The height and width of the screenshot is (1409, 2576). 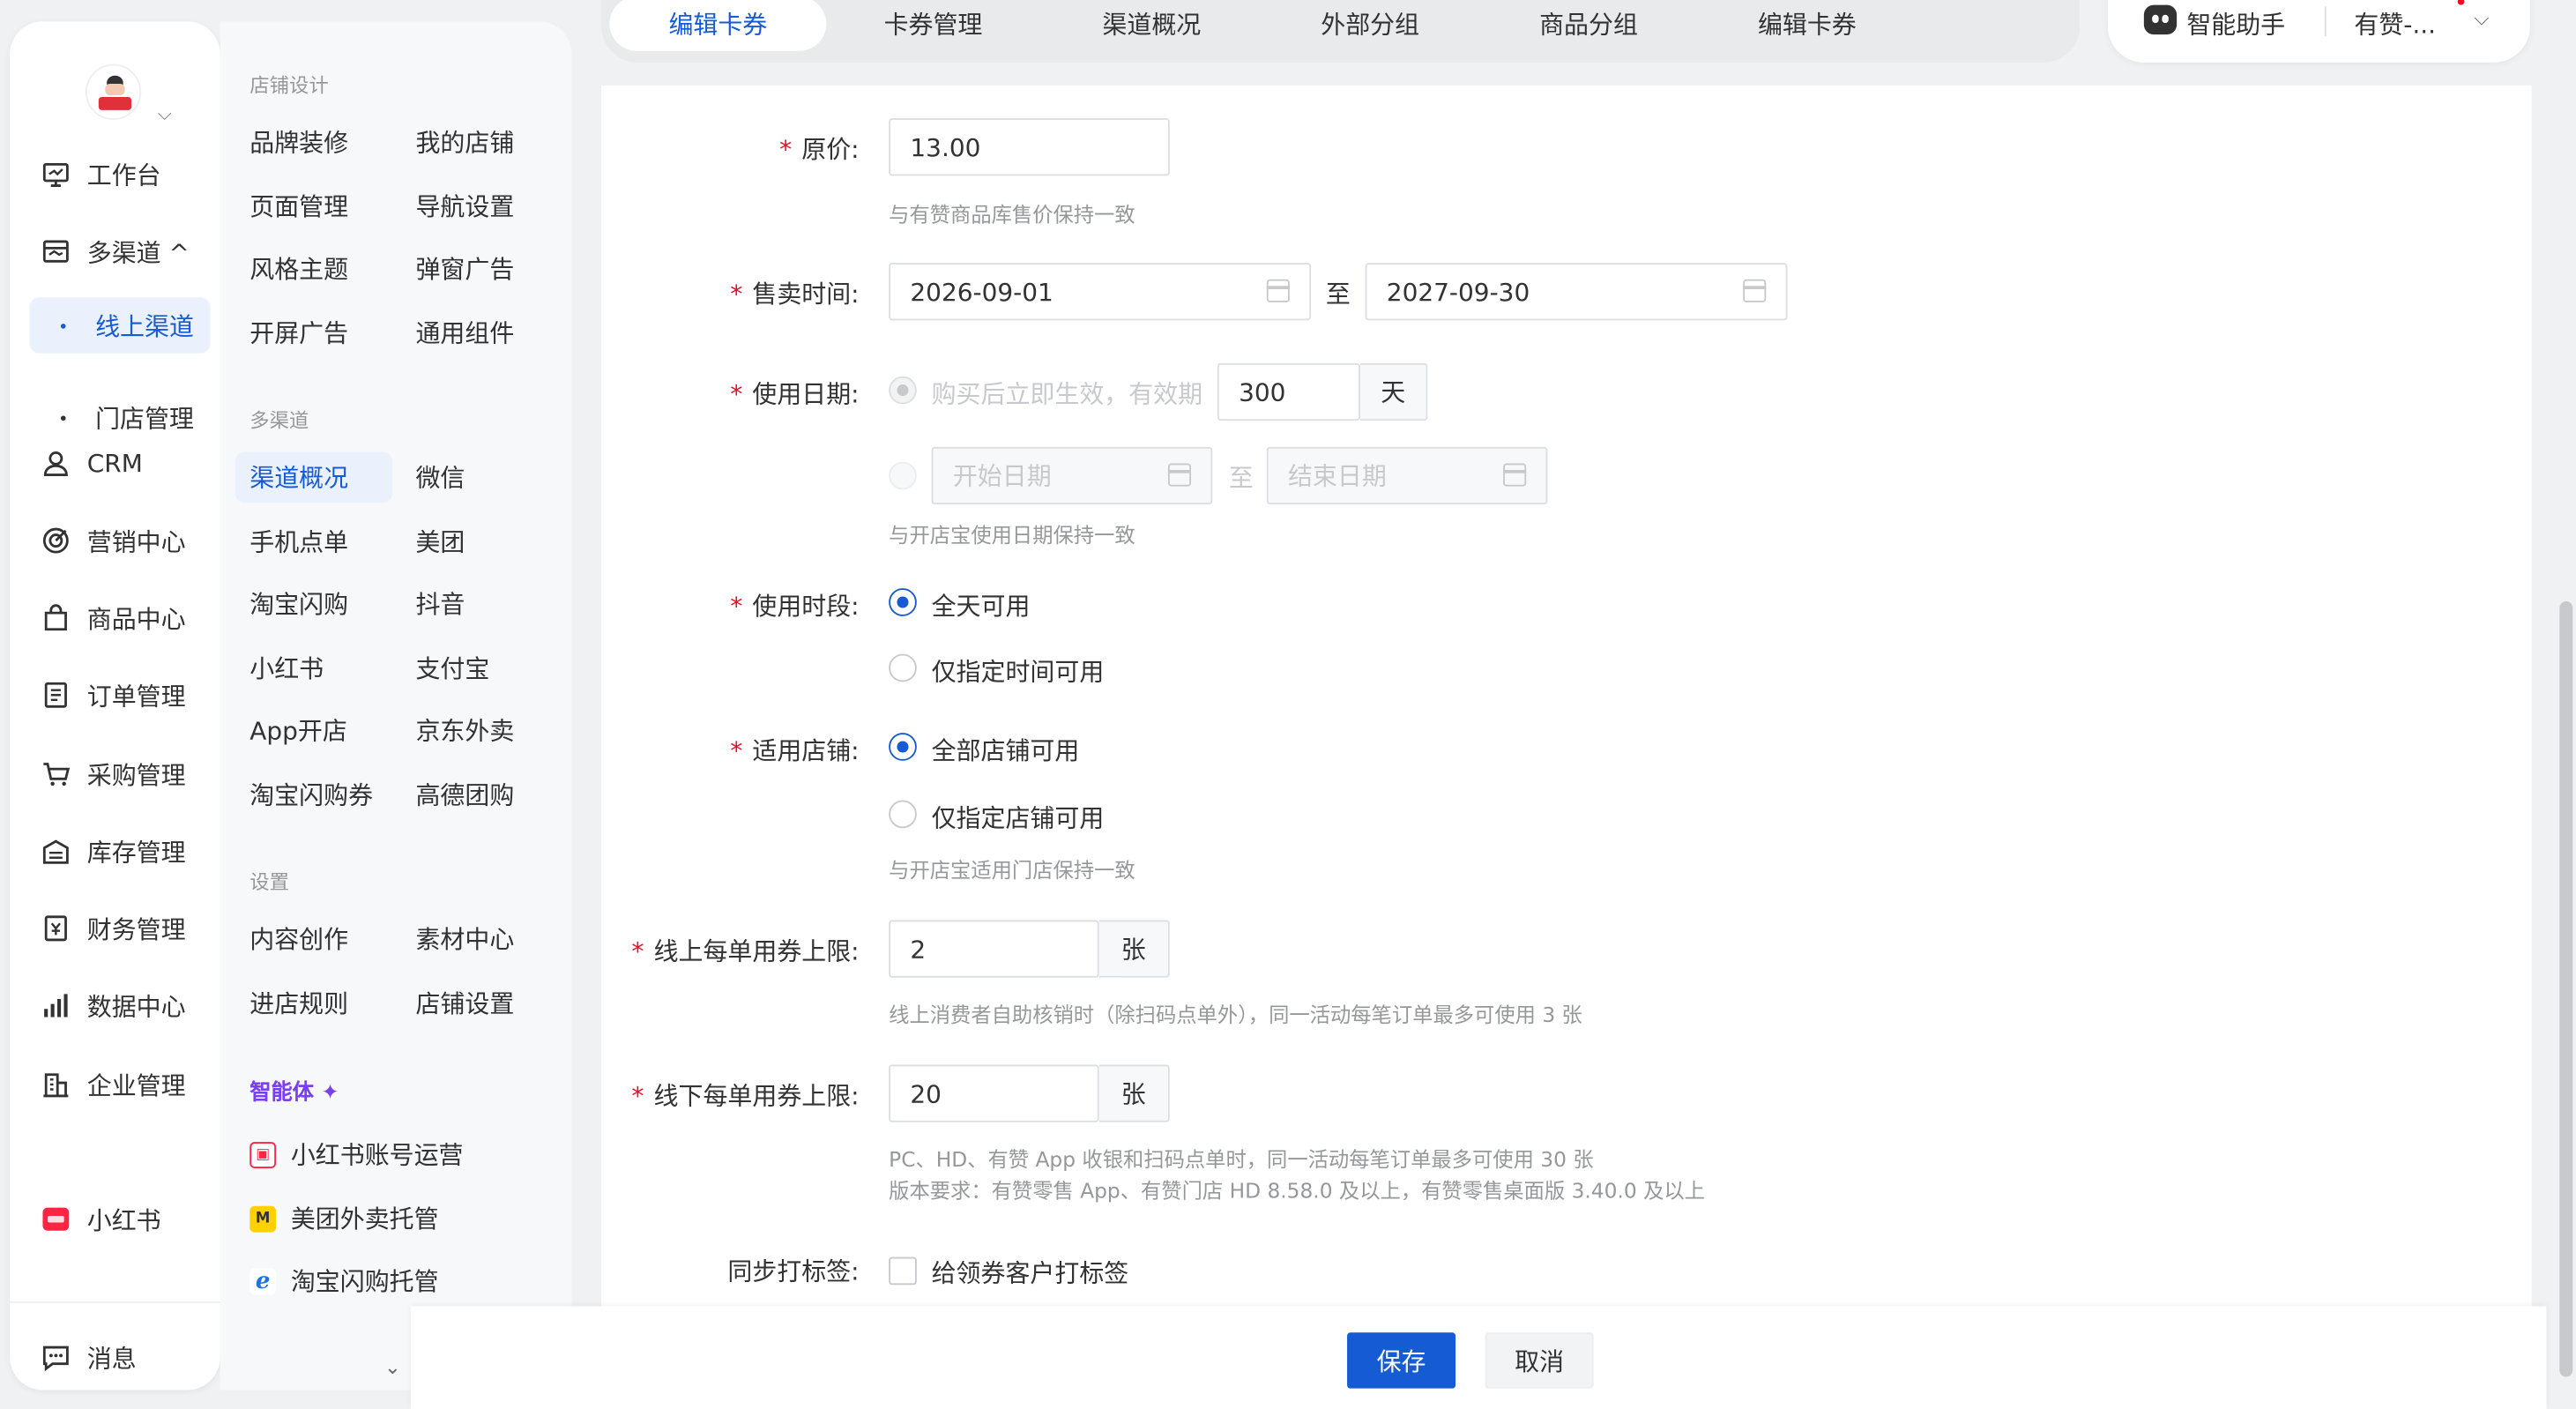 What do you see at coordinates (903, 1271) in the screenshot?
I see `tag-customers-checkbox` at bounding box center [903, 1271].